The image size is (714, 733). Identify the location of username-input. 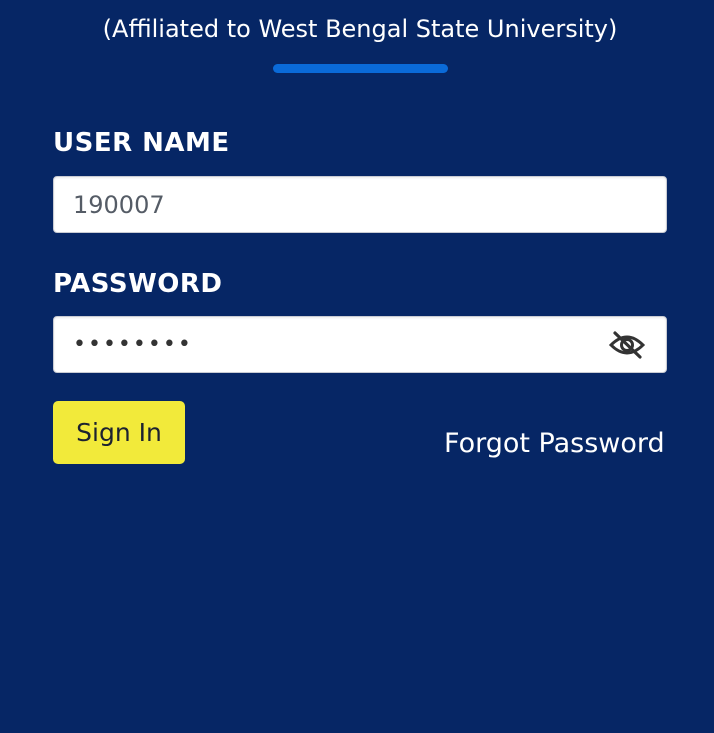
(360, 204).